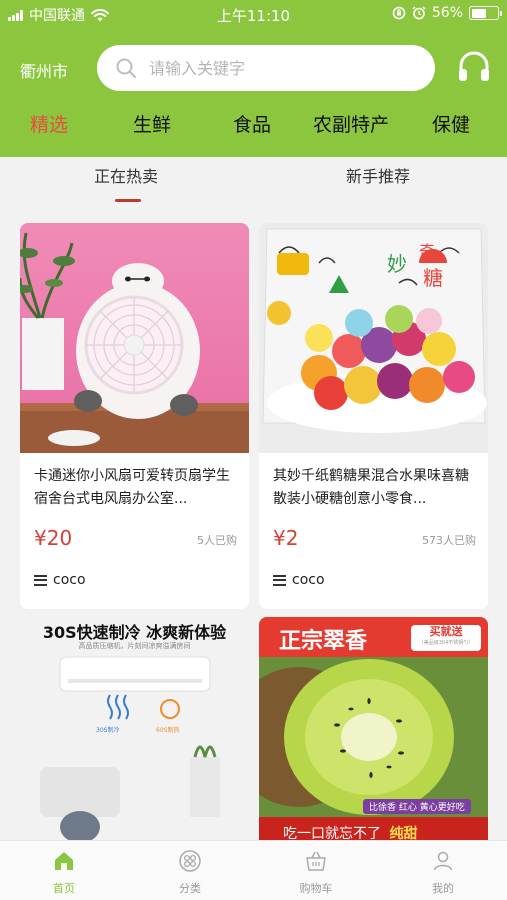 This screenshot has height=900, width=507. I want to click on category-icon, so click(190, 861).